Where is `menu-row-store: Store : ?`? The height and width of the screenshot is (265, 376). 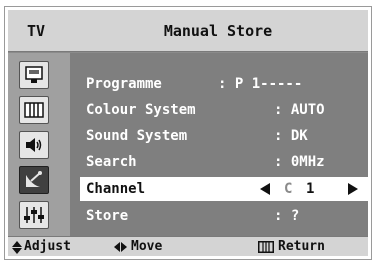
menu-row-store: Store : ? is located at coordinates (225, 216).